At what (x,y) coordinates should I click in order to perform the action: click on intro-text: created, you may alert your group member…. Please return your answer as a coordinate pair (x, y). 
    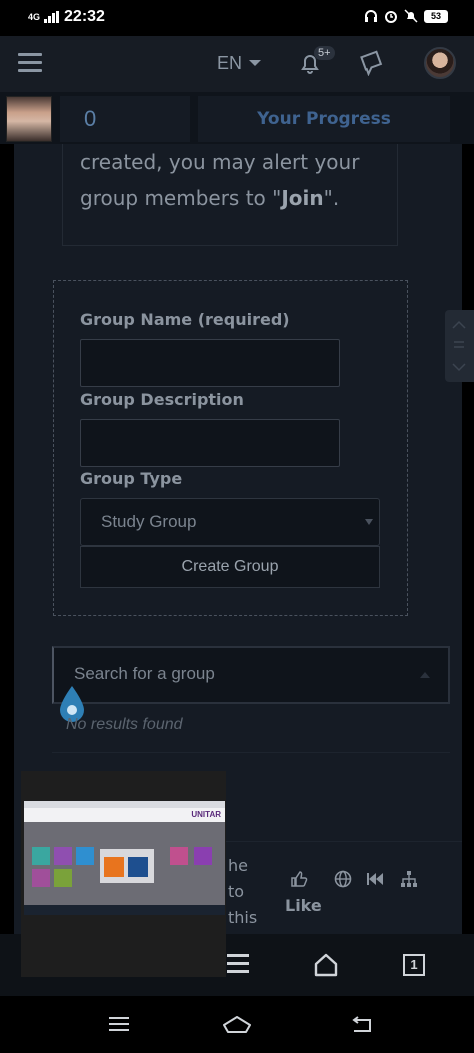
    Looking at the image, I should click on (235, 180).